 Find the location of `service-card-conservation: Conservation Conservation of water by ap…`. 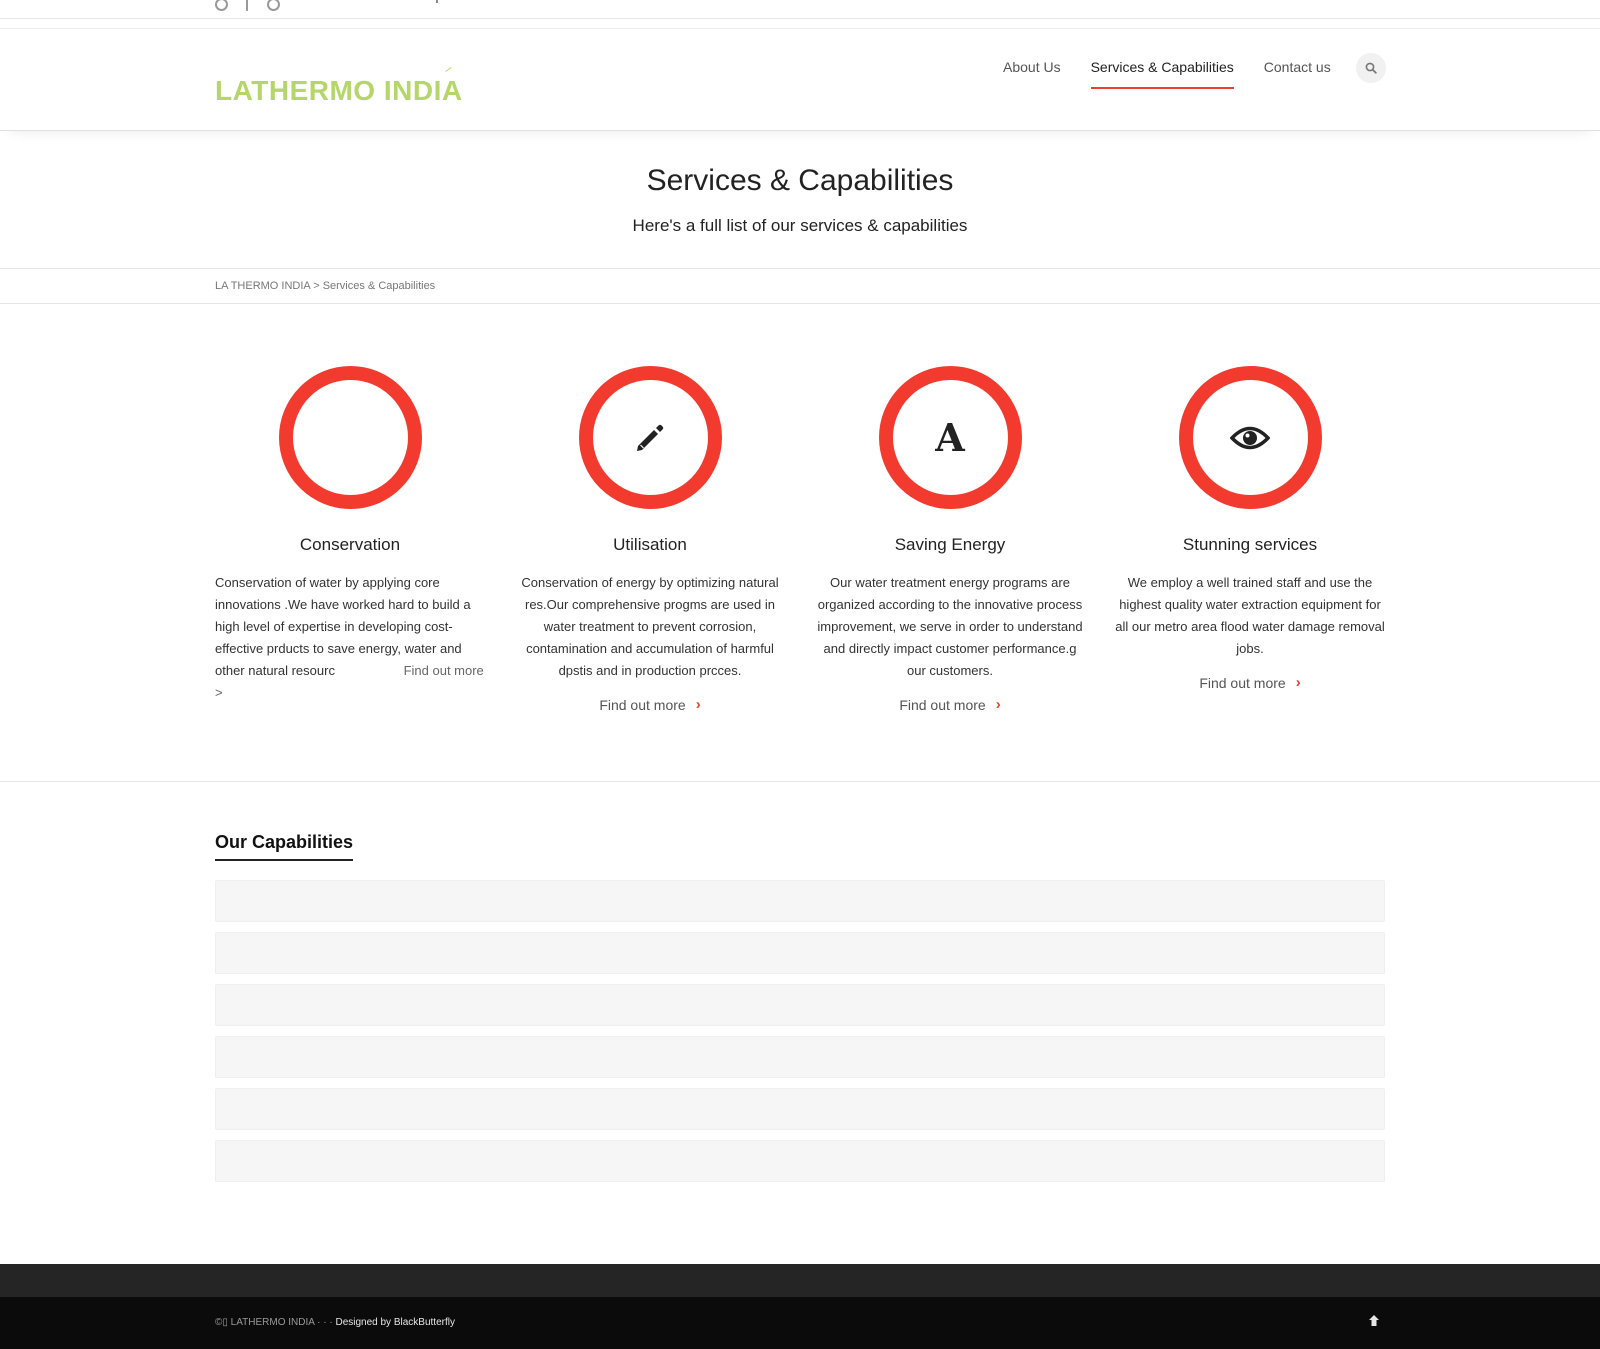

service-card-conservation: Conservation Conservation of water by ap… is located at coordinates (350, 535).